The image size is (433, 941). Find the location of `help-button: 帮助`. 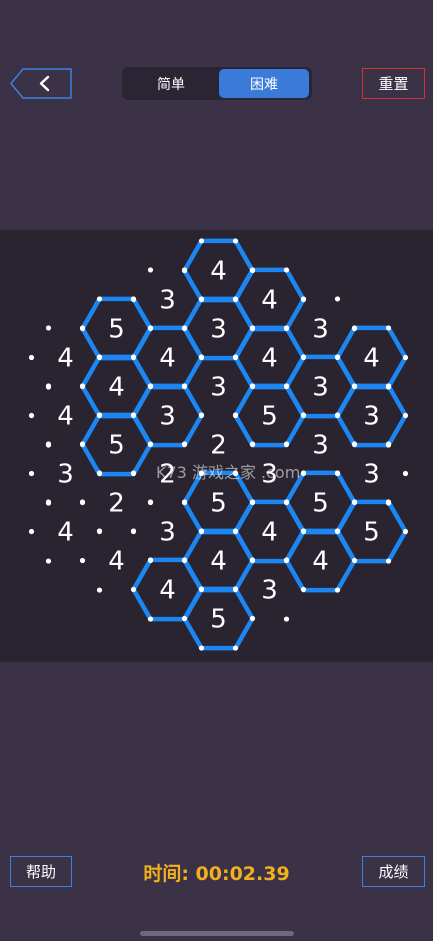

help-button: 帮助 is located at coordinates (41, 871).